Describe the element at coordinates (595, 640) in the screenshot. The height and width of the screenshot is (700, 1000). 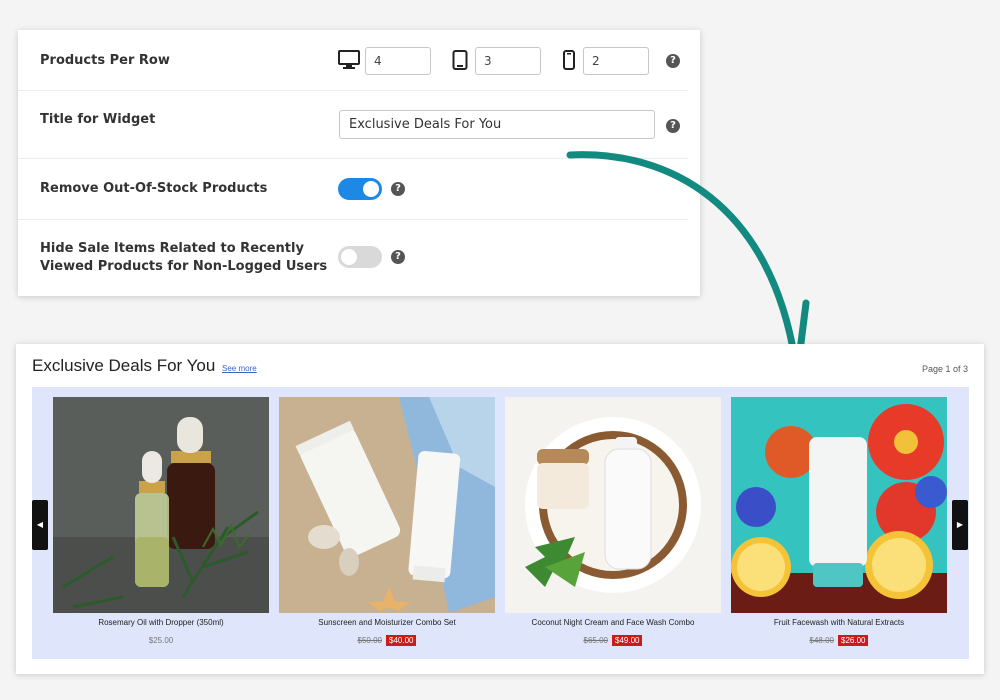
I see `original-price: $65.00` at that location.